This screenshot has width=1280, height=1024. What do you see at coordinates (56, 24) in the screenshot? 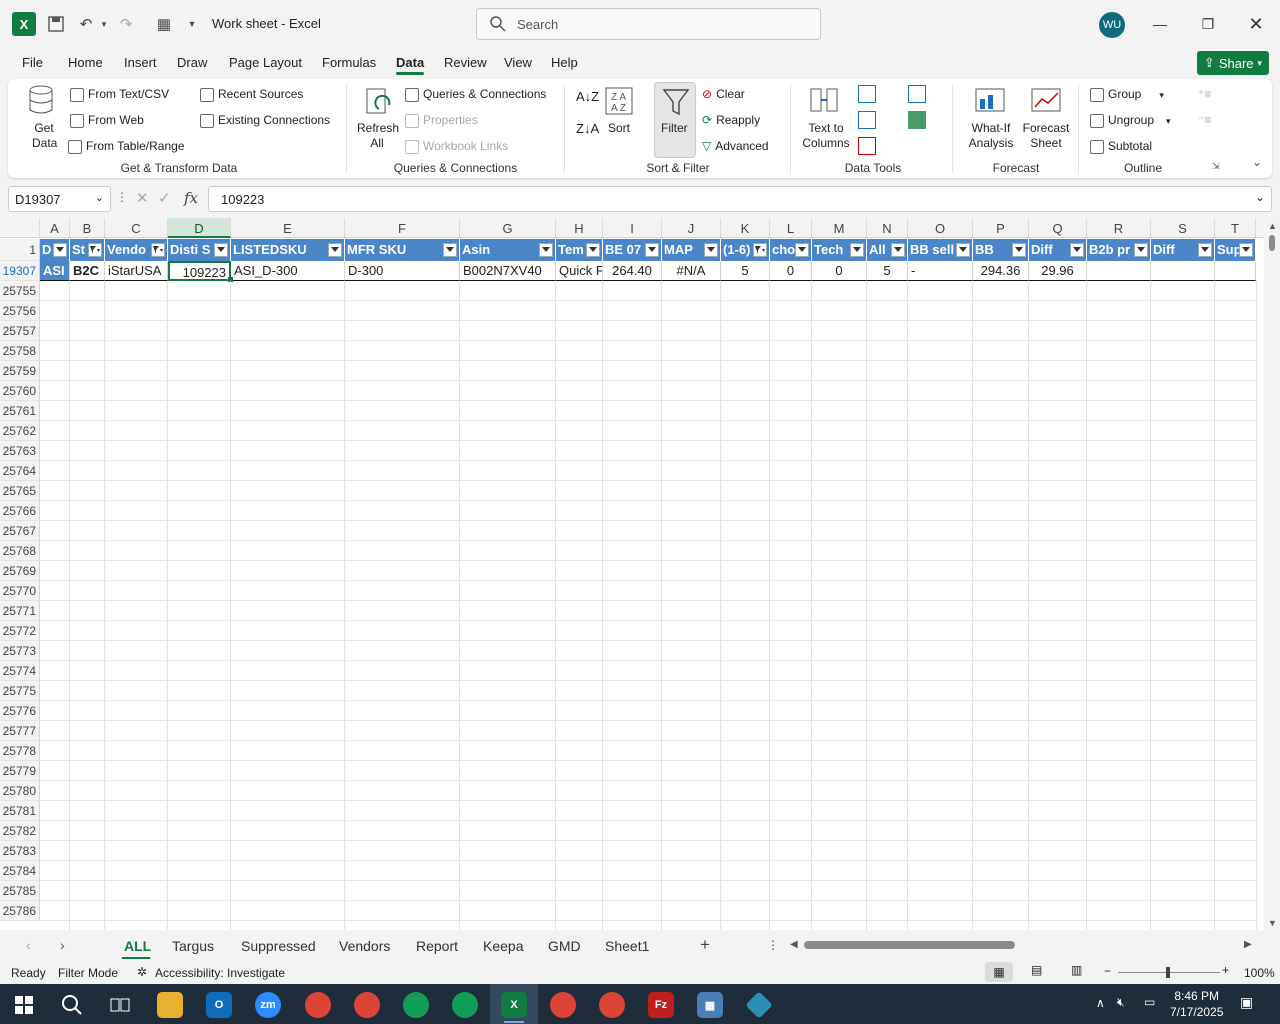
I see `save-icon` at bounding box center [56, 24].